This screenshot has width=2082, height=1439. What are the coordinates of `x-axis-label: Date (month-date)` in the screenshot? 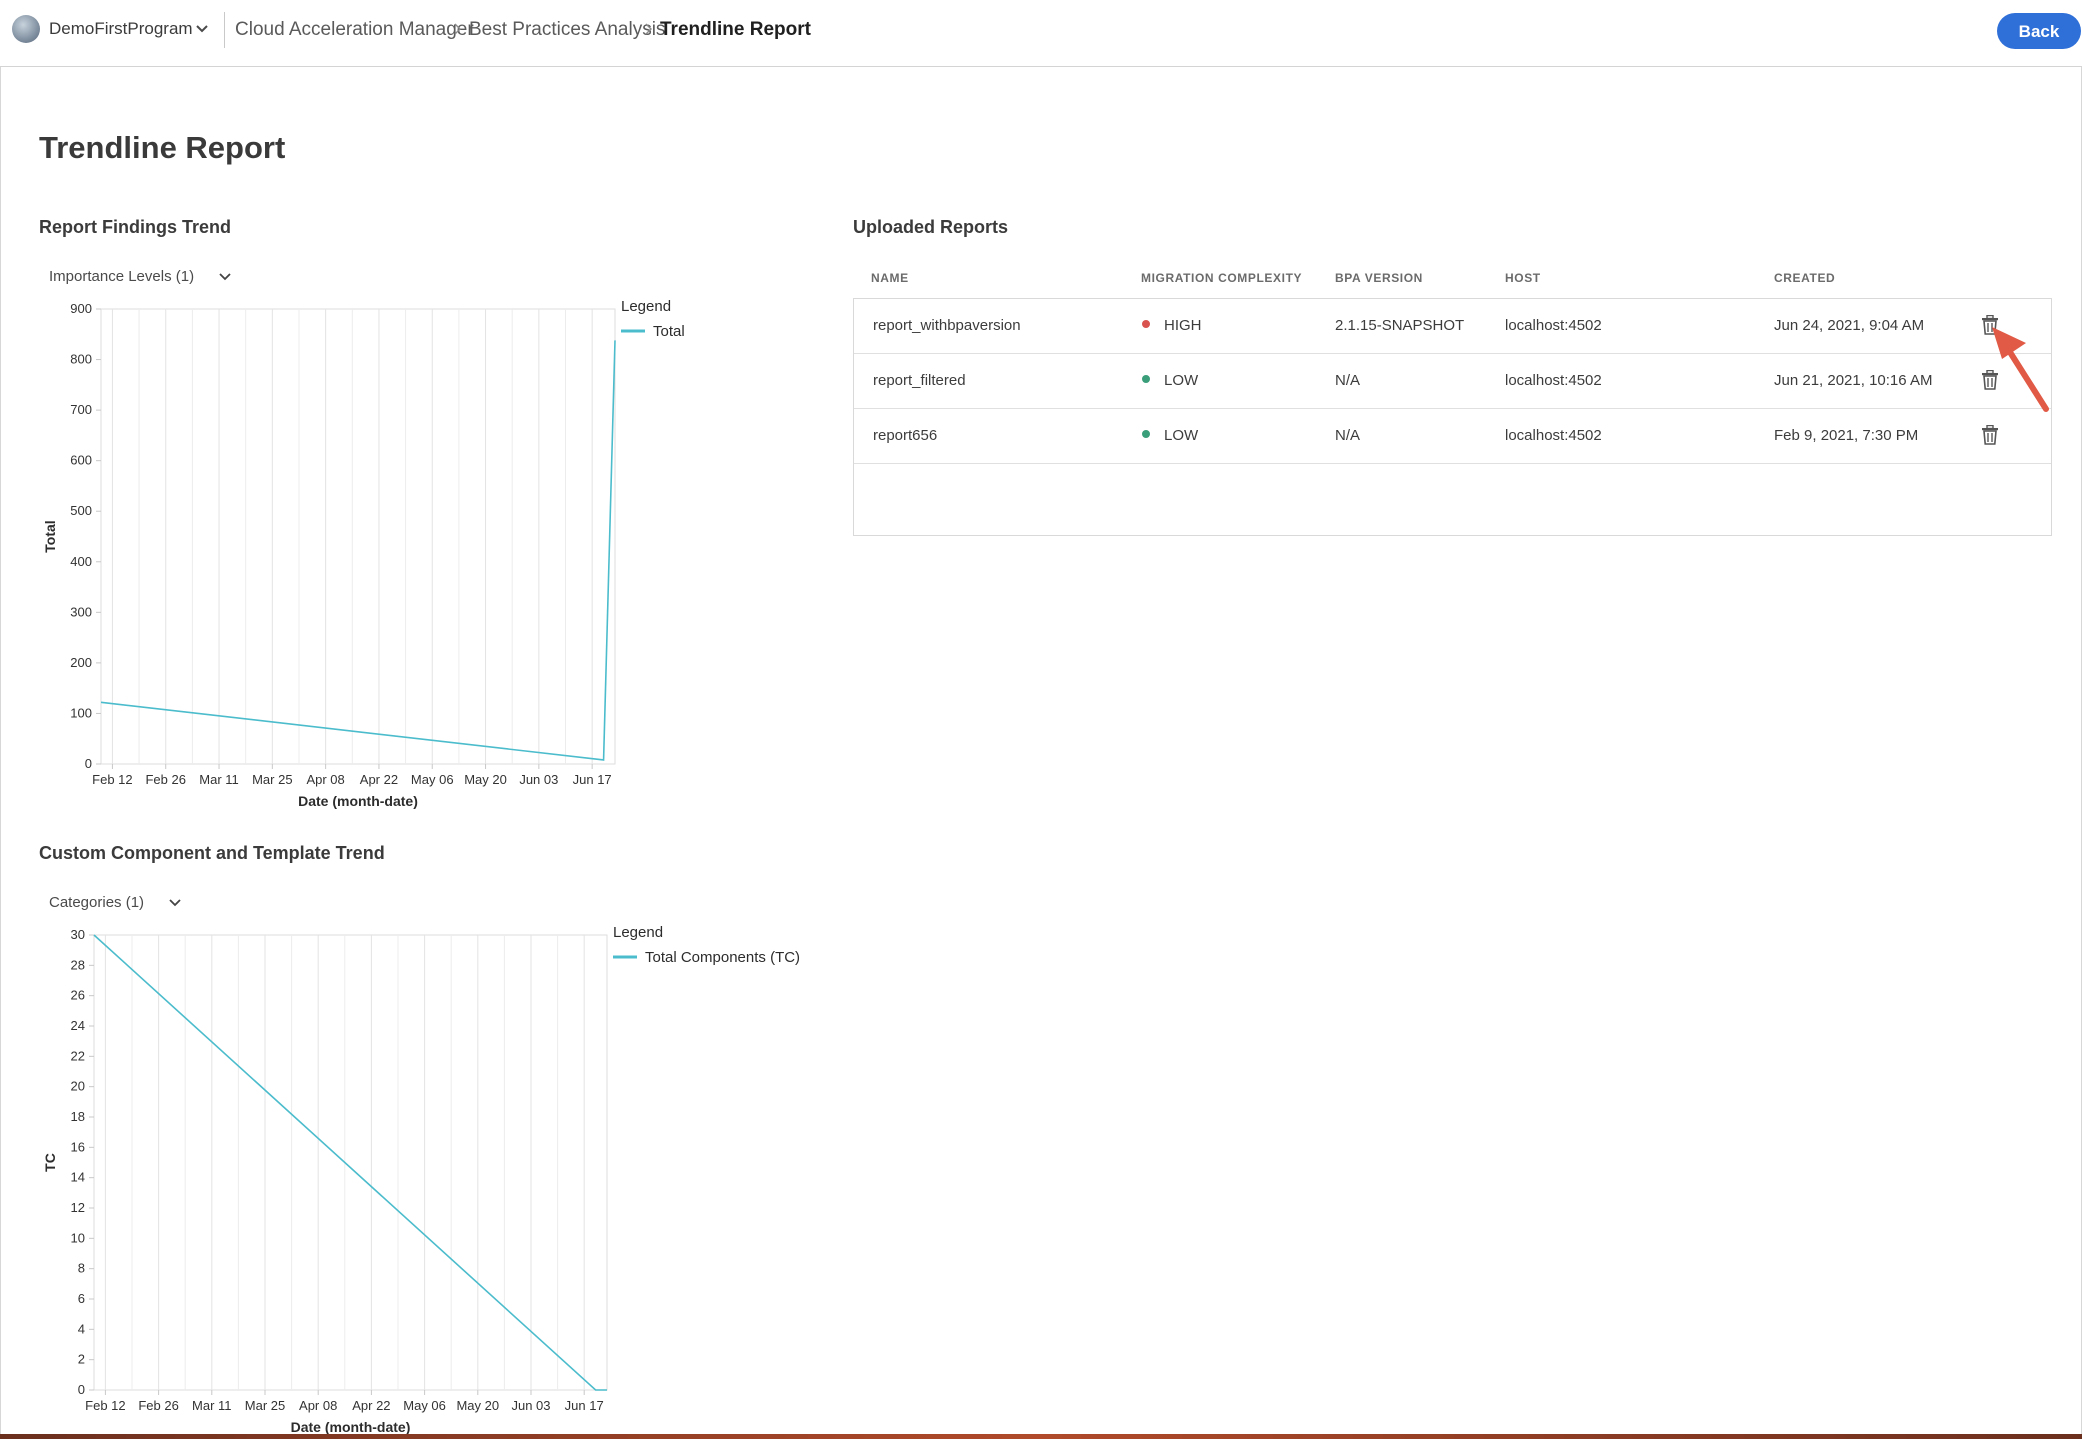 It's located at (351, 1427).